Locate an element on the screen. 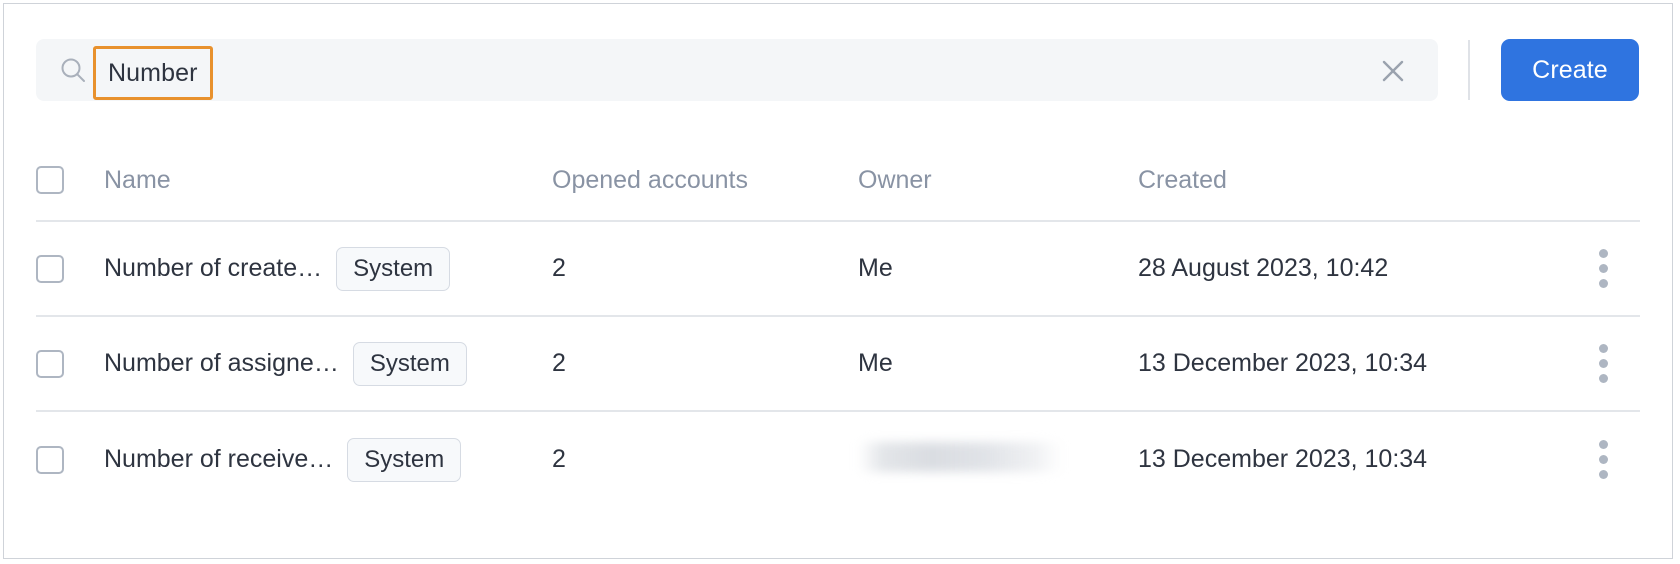  create-button: Create is located at coordinates (1570, 70).